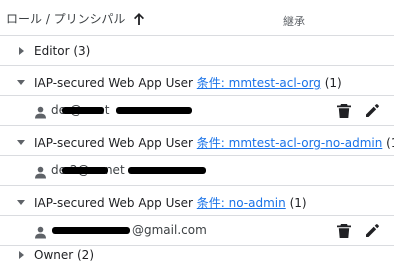 The width and height of the screenshot is (394, 276). Describe the element at coordinates (259, 83) in the screenshot. I see `condition-link: 条件: mmtest-acl-org` at that location.